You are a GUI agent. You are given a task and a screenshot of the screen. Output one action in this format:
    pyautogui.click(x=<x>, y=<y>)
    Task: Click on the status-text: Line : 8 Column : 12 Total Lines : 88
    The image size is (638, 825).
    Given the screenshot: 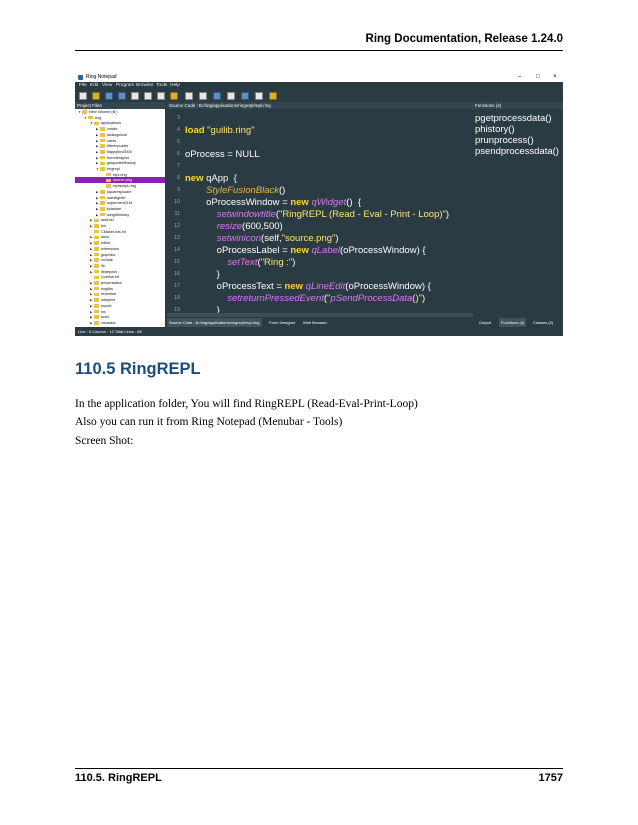 What is the action you would take?
    pyautogui.click(x=110, y=331)
    